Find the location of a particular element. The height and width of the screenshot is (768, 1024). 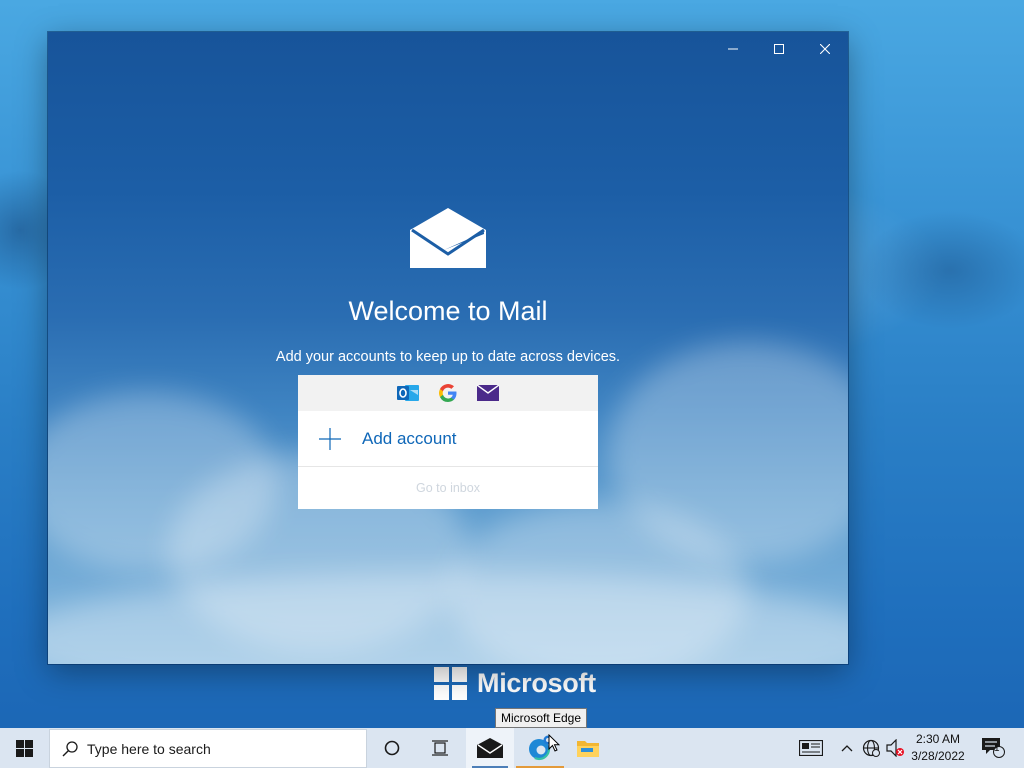

show-hidden-icons-button is located at coordinates (847, 748).